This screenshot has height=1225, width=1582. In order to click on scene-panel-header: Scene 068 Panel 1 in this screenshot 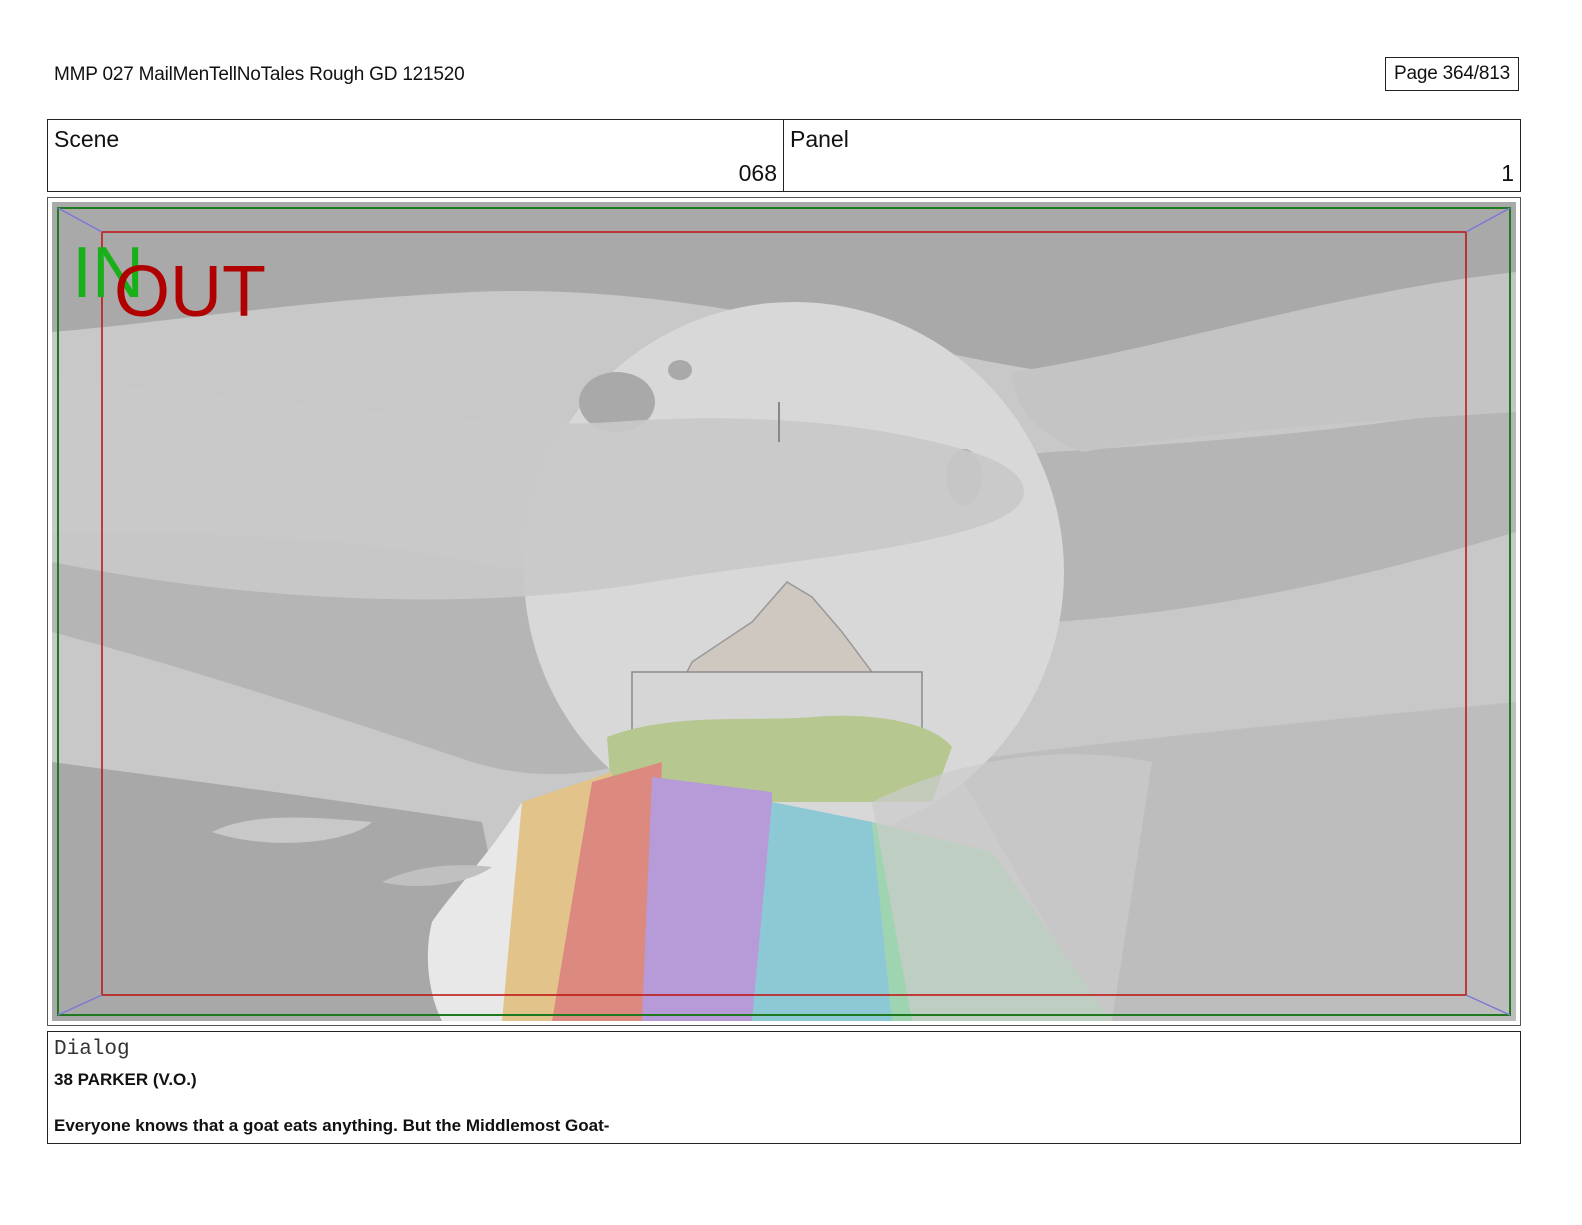, I will do `click(784, 155)`.